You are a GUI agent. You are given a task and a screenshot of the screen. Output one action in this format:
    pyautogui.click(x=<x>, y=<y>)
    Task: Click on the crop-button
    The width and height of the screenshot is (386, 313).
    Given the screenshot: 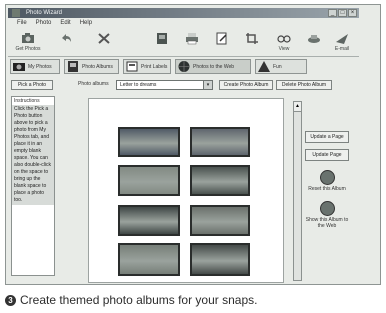 What is the action you would take?
    pyautogui.click(x=252, y=44)
    